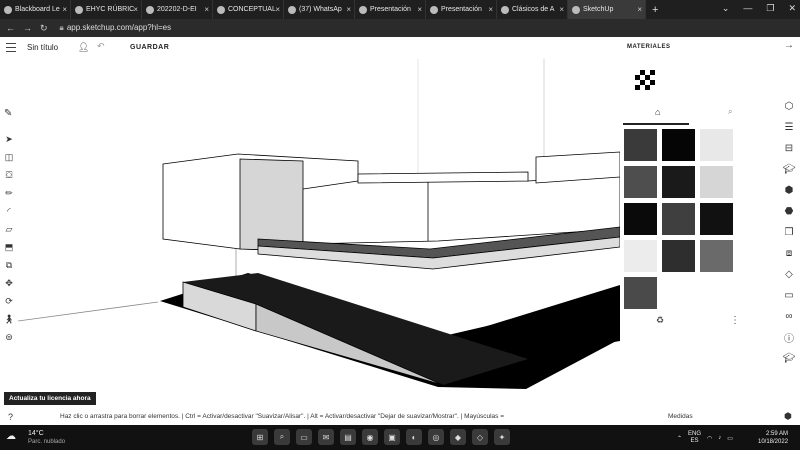 Image resolution: width=800 pixels, height=450 pixels. What do you see at coordinates (458, 437) in the screenshot?
I see `app-icon: ◆` at bounding box center [458, 437].